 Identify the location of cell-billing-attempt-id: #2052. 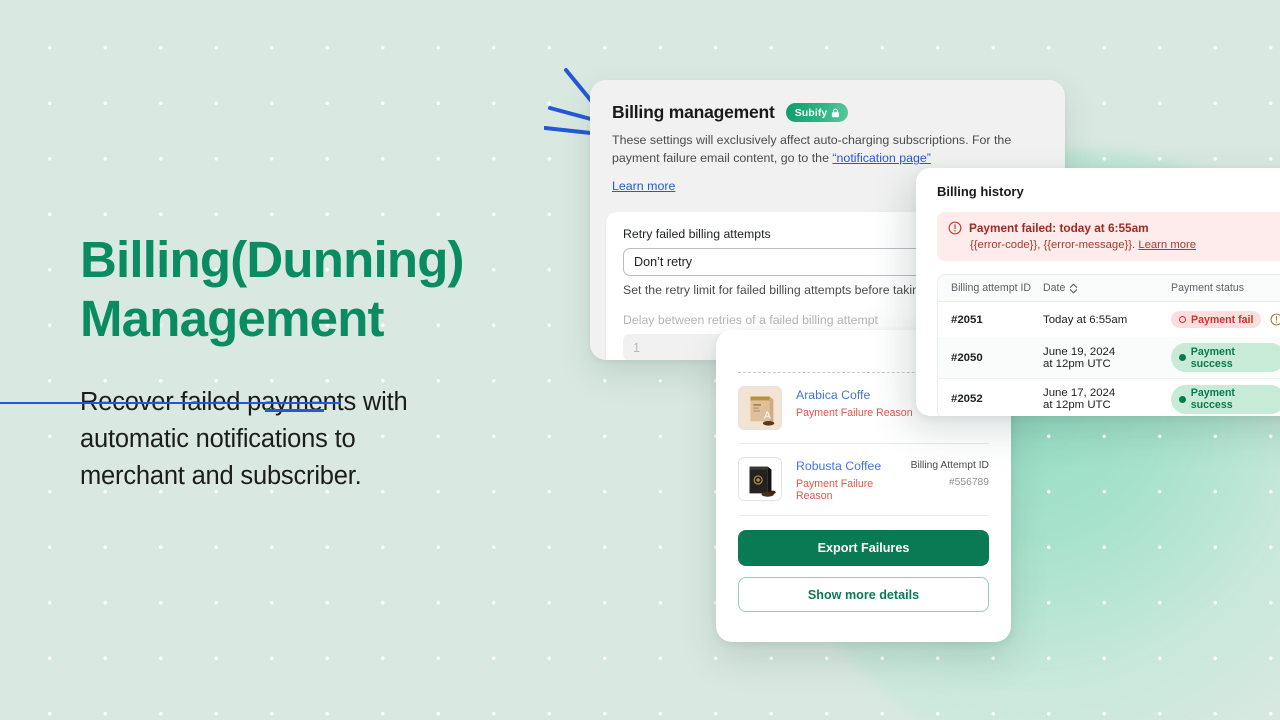
(967, 399).